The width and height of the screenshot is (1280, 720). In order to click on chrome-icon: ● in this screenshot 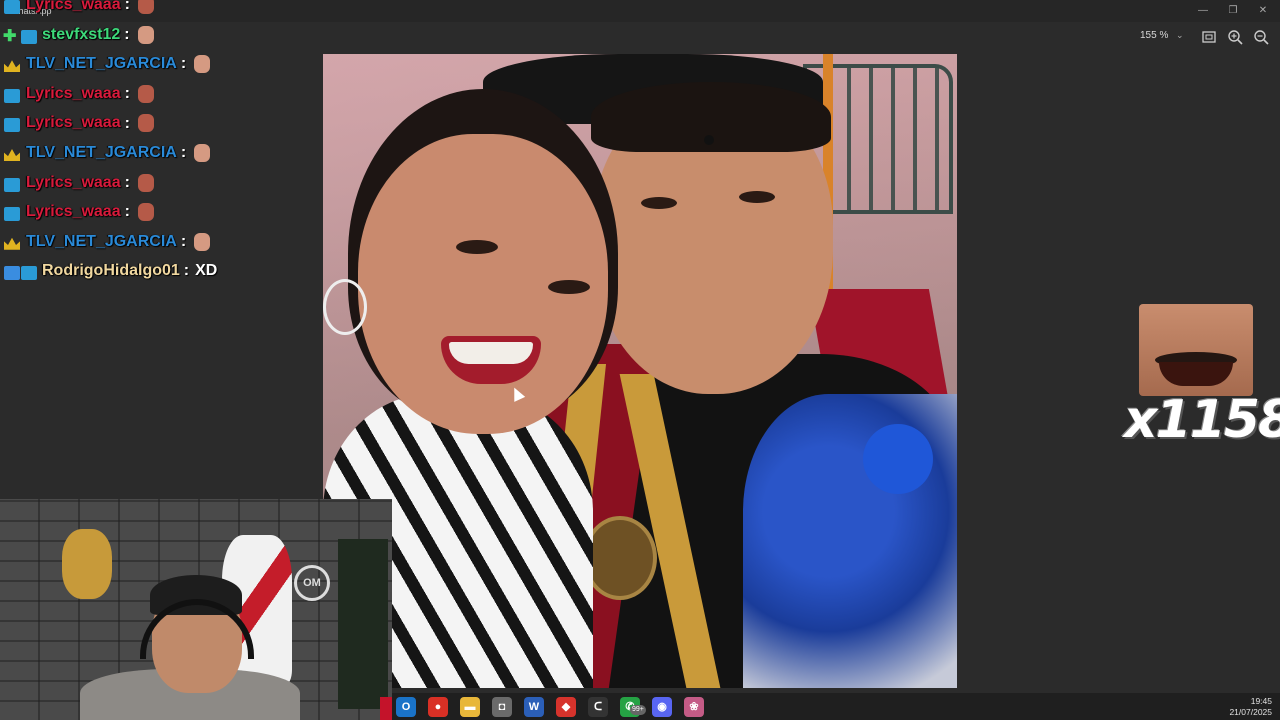, I will do `click(438, 707)`.